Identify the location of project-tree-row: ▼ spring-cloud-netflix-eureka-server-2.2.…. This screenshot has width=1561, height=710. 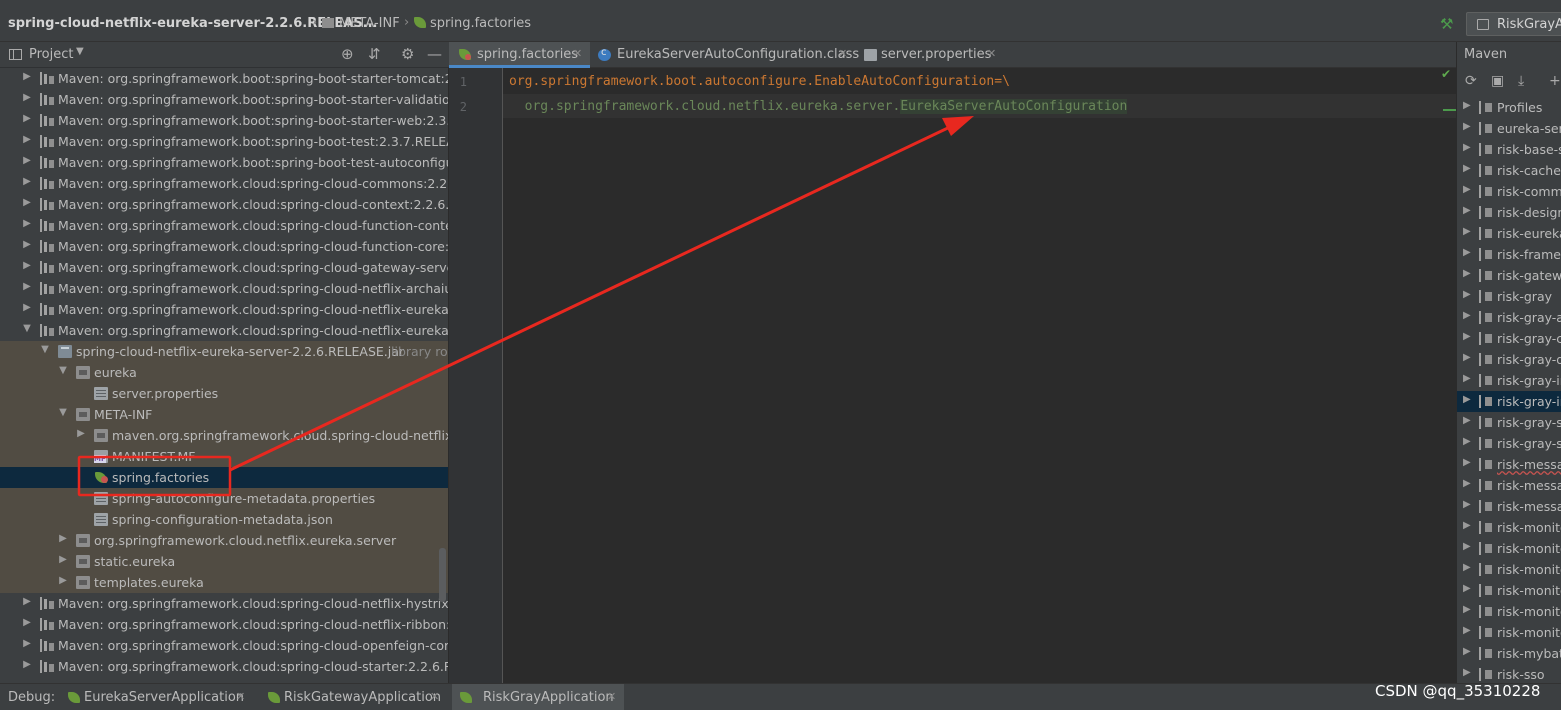
(224, 351).